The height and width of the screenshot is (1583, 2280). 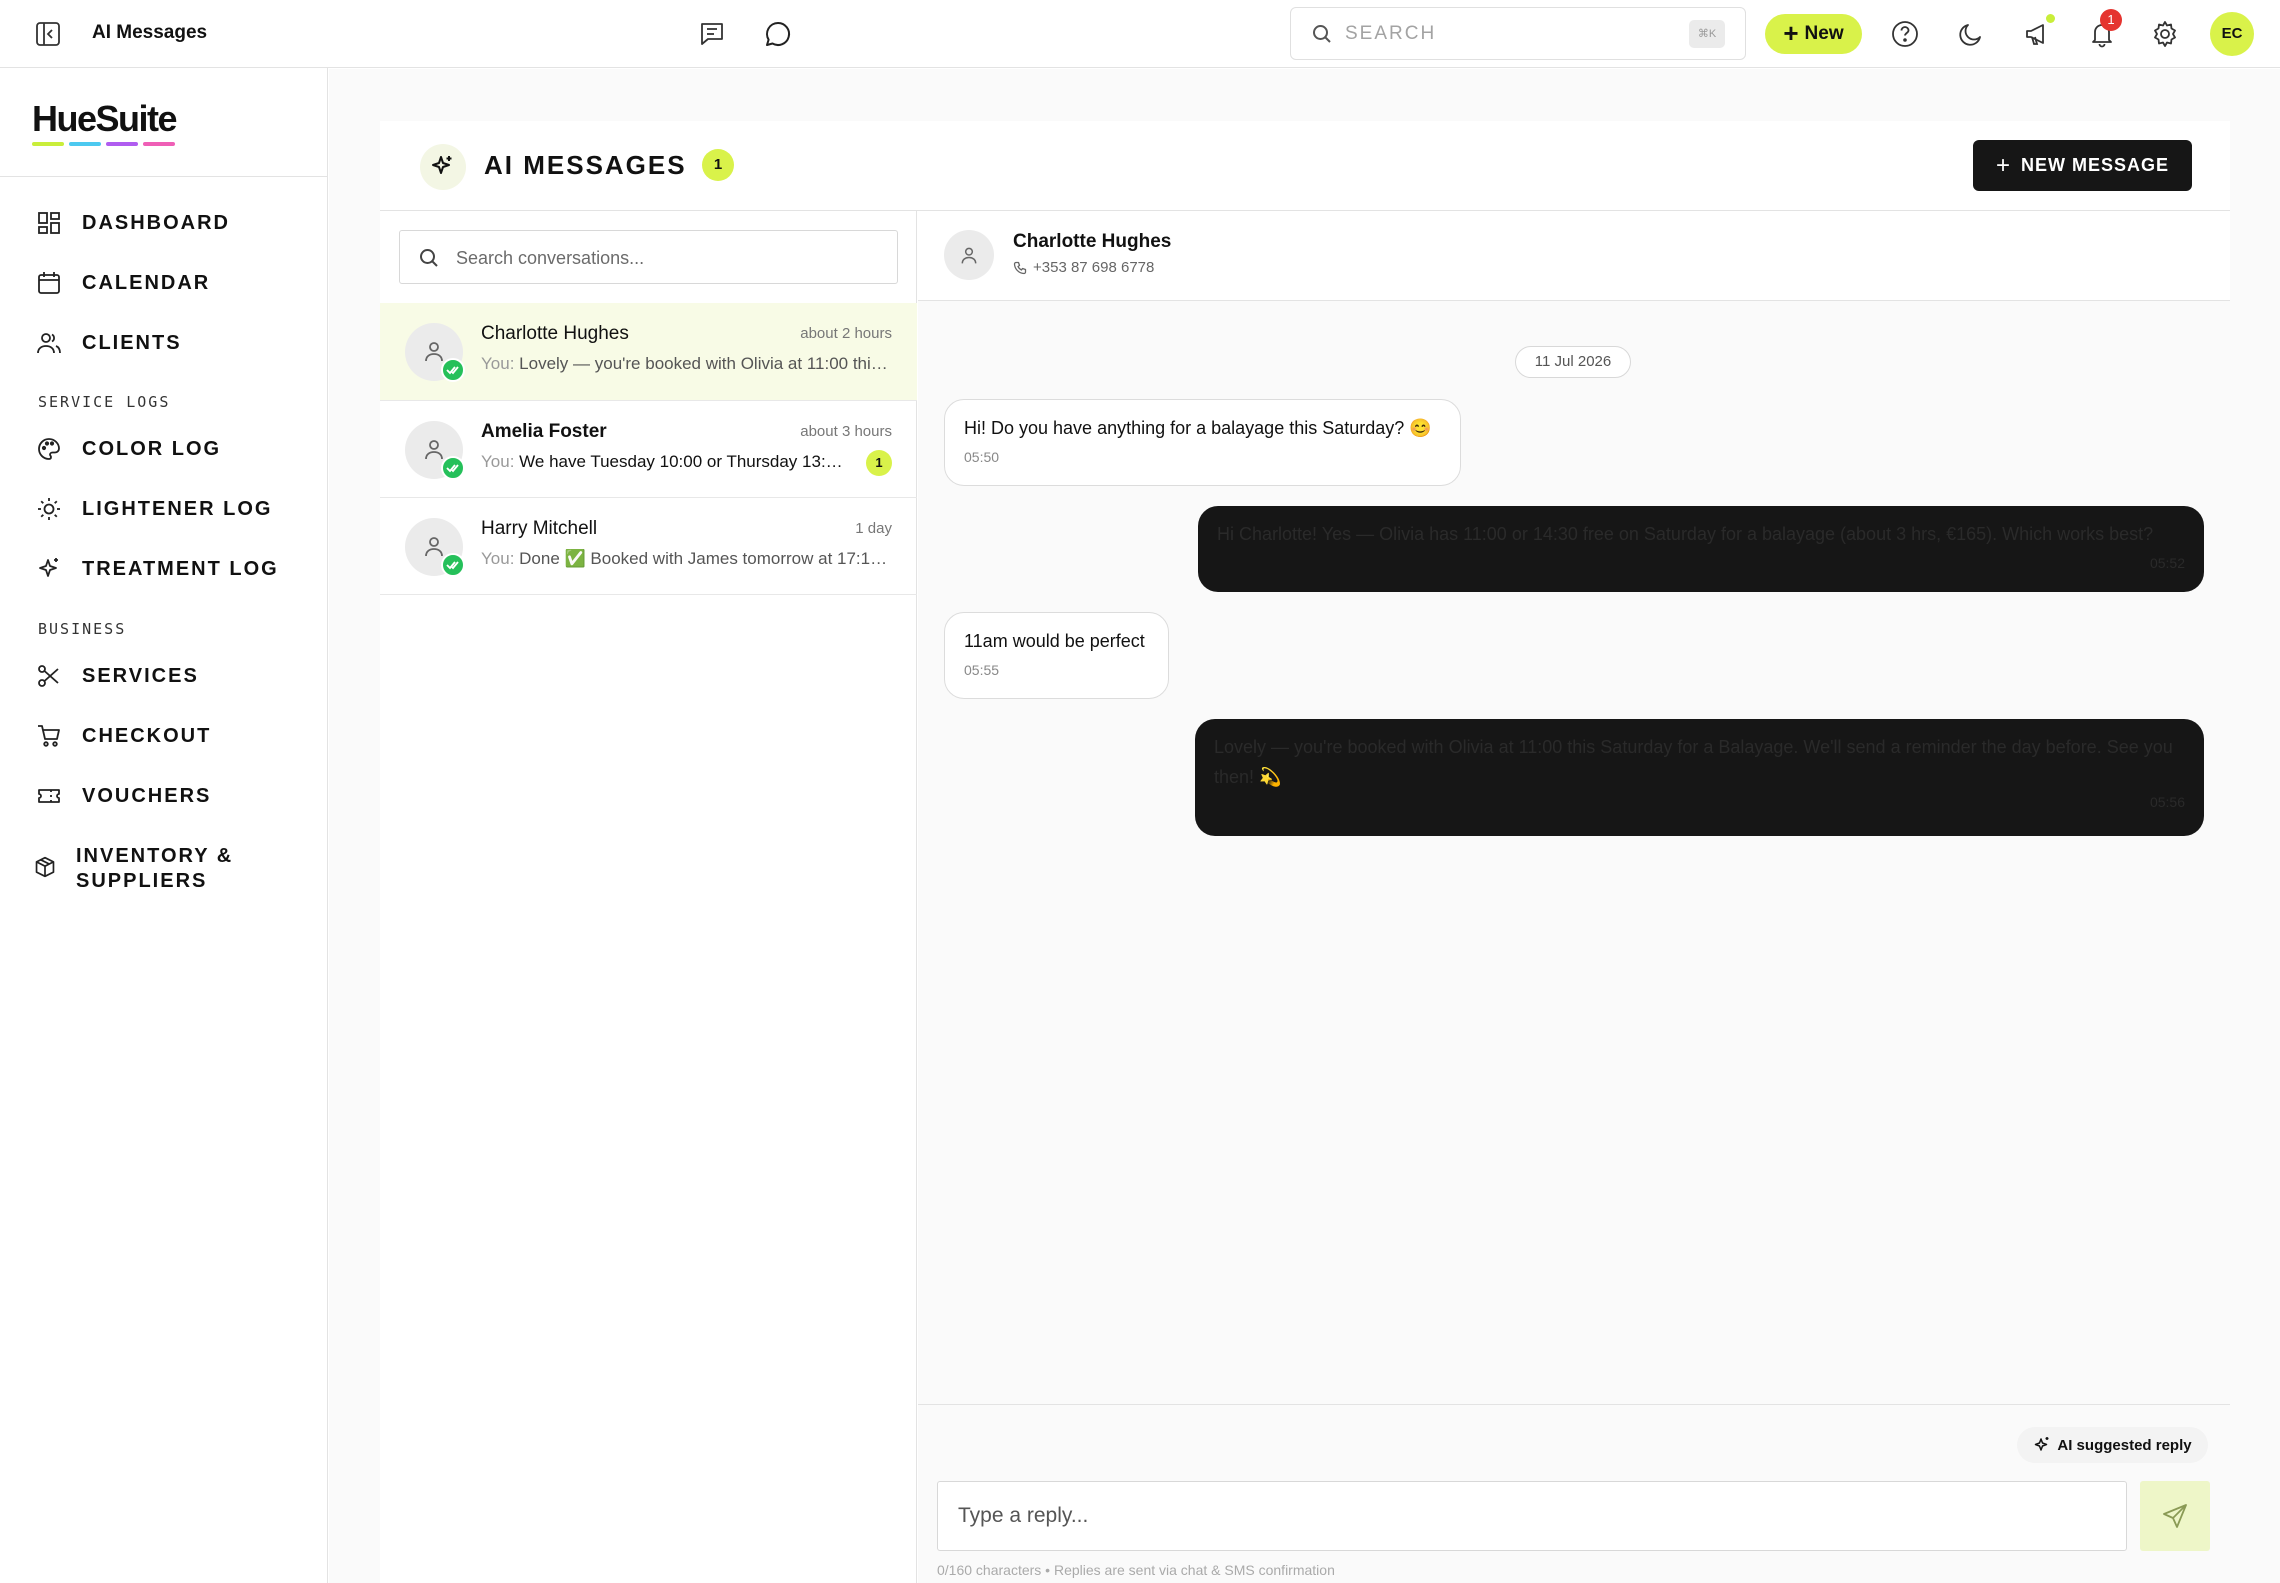 What do you see at coordinates (49, 676) in the screenshot?
I see `scissors-icon` at bounding box center [49, 676].